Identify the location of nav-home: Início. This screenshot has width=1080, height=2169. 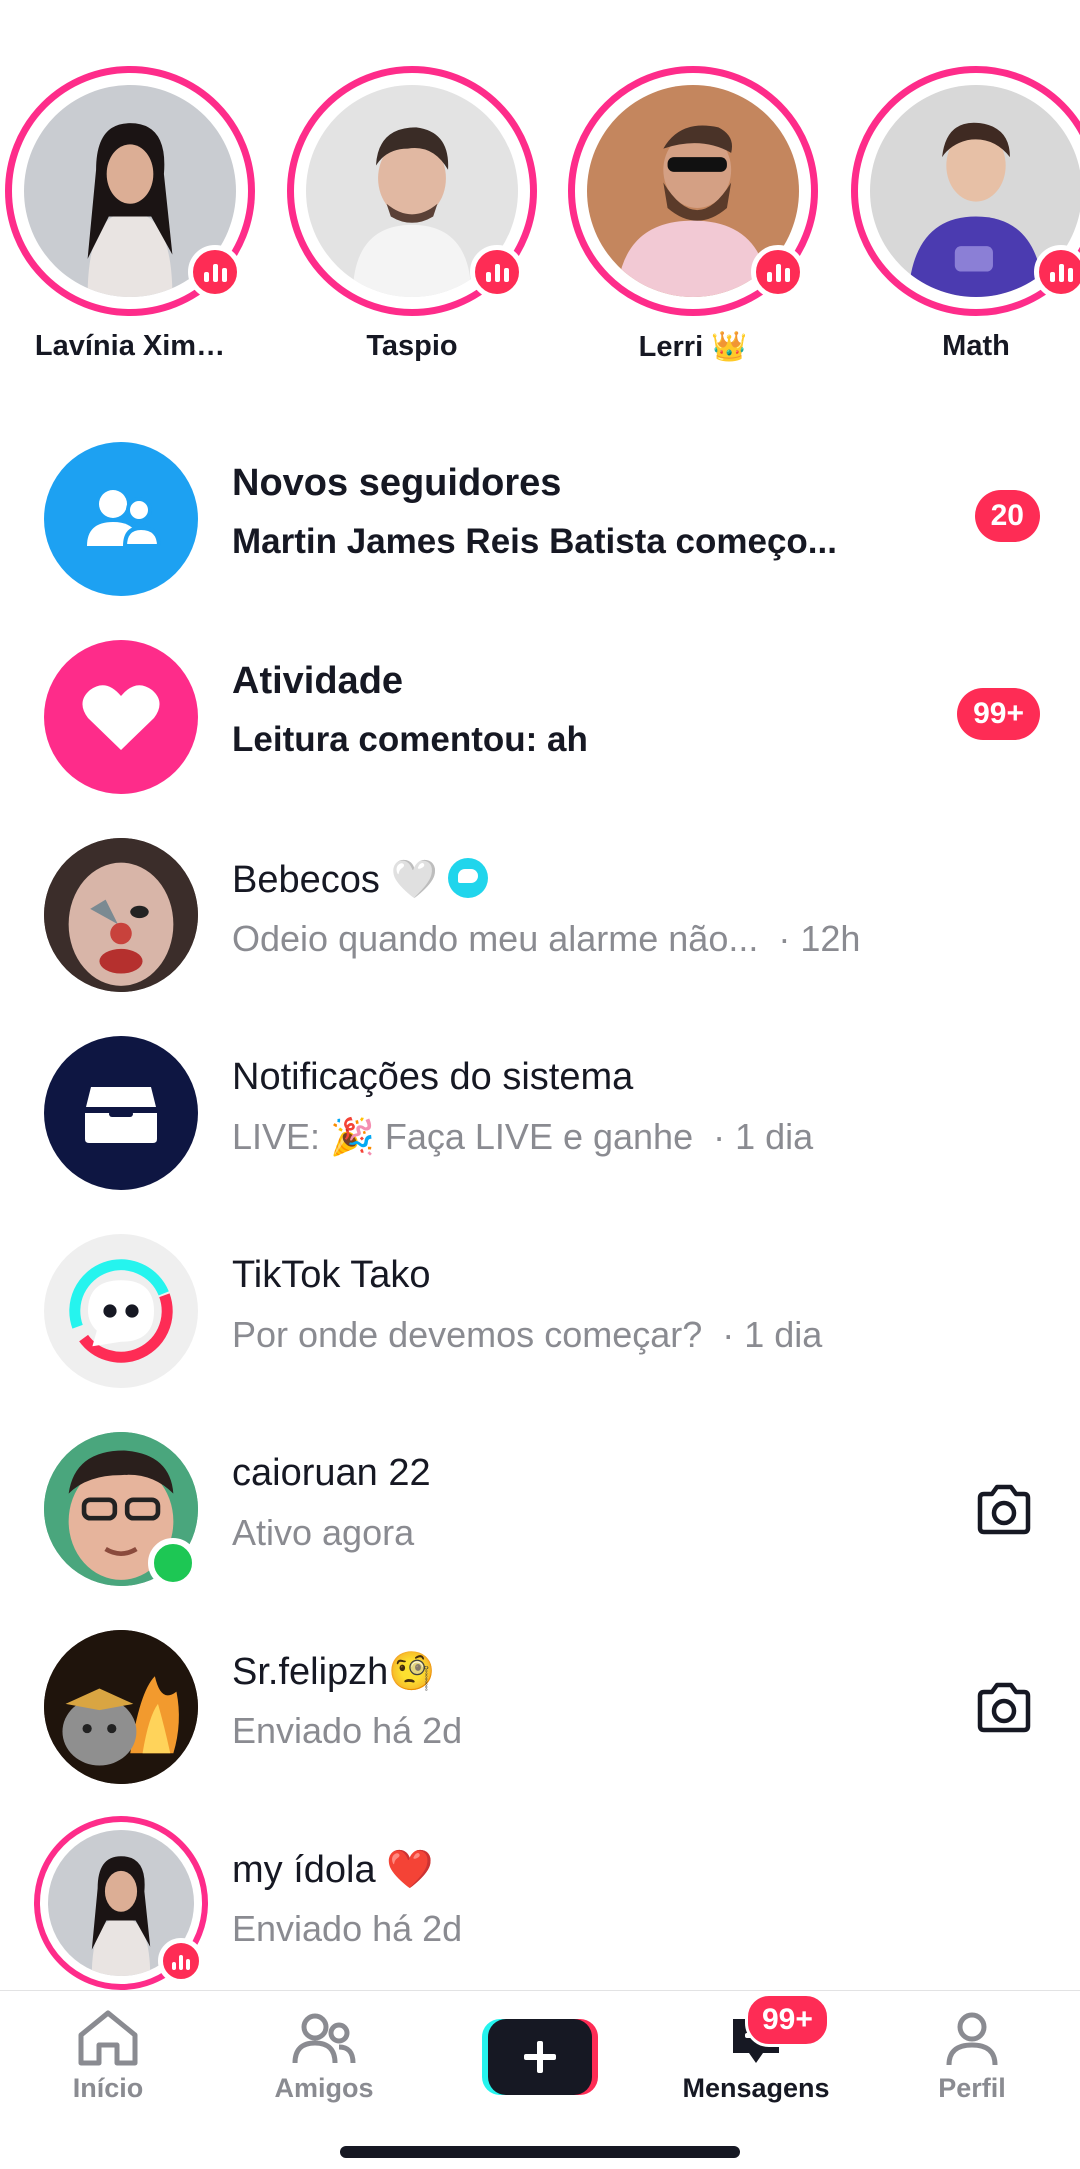
(108, 2055).